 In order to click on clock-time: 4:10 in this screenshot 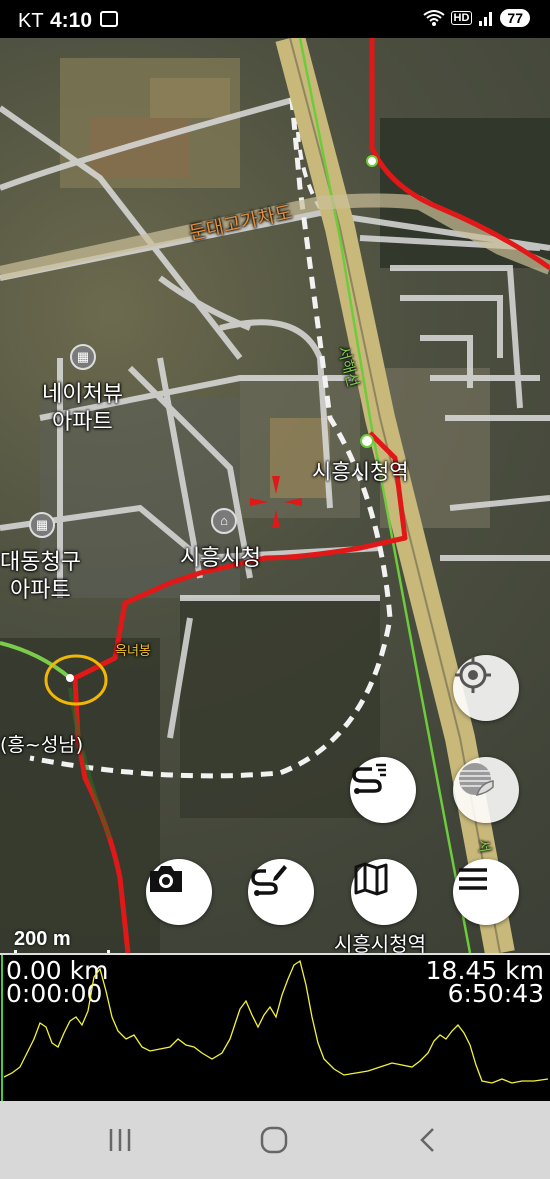, I will do `click(71, 20)`.